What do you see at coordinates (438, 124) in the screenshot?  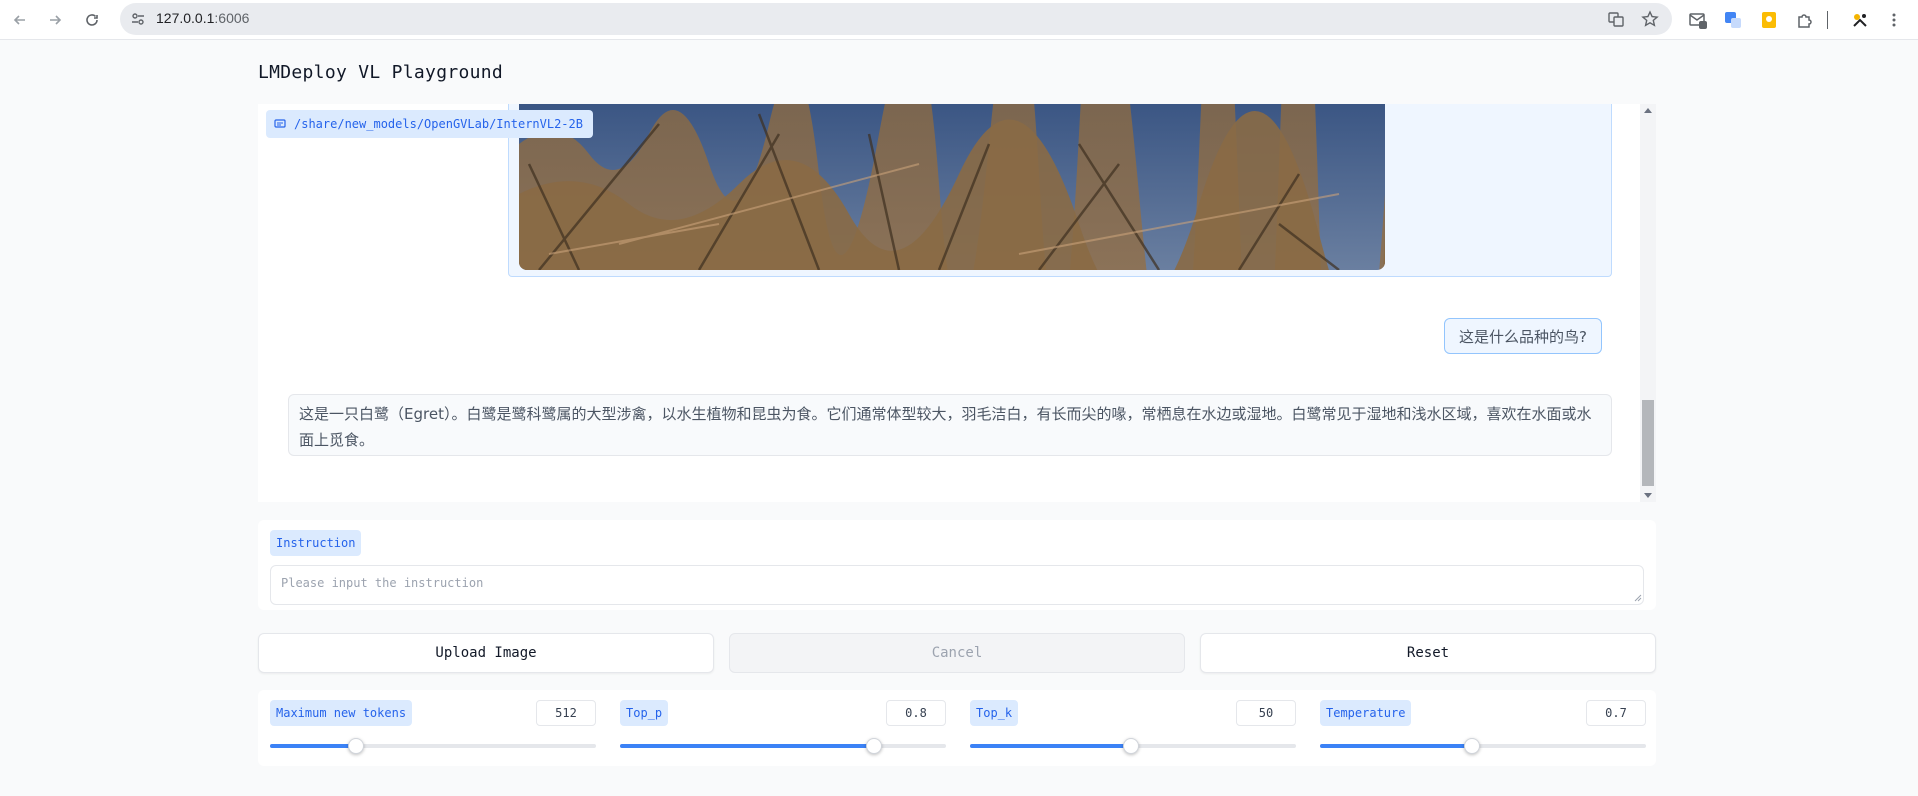 I see `model-path-label: /share/new_models/OpenGVLab/InternVL2-2B` at bounding box center [438, 124].